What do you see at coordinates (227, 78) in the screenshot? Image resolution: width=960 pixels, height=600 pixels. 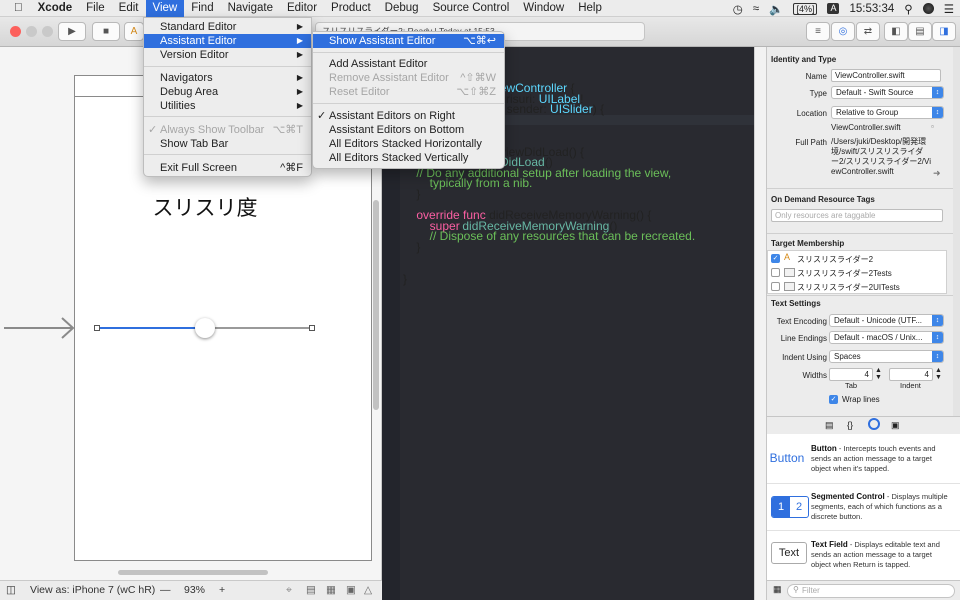 I see `menu-item-navigators: Navigators ▶` at bounding box center [227, 78].